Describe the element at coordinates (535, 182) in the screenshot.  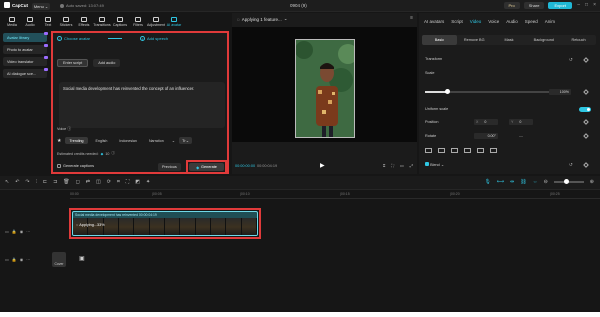
I see `preview-axis-icon: ⇔` at that location.